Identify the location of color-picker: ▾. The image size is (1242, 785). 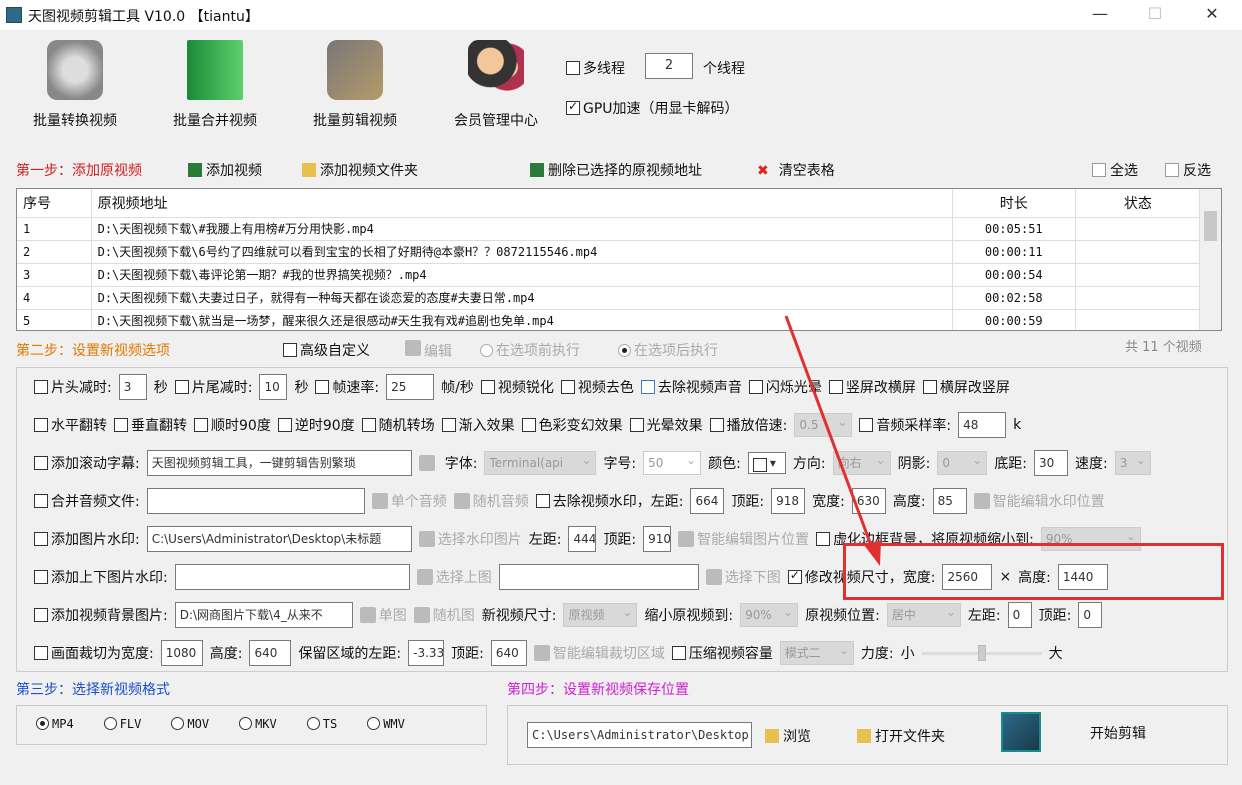
(766, 463).